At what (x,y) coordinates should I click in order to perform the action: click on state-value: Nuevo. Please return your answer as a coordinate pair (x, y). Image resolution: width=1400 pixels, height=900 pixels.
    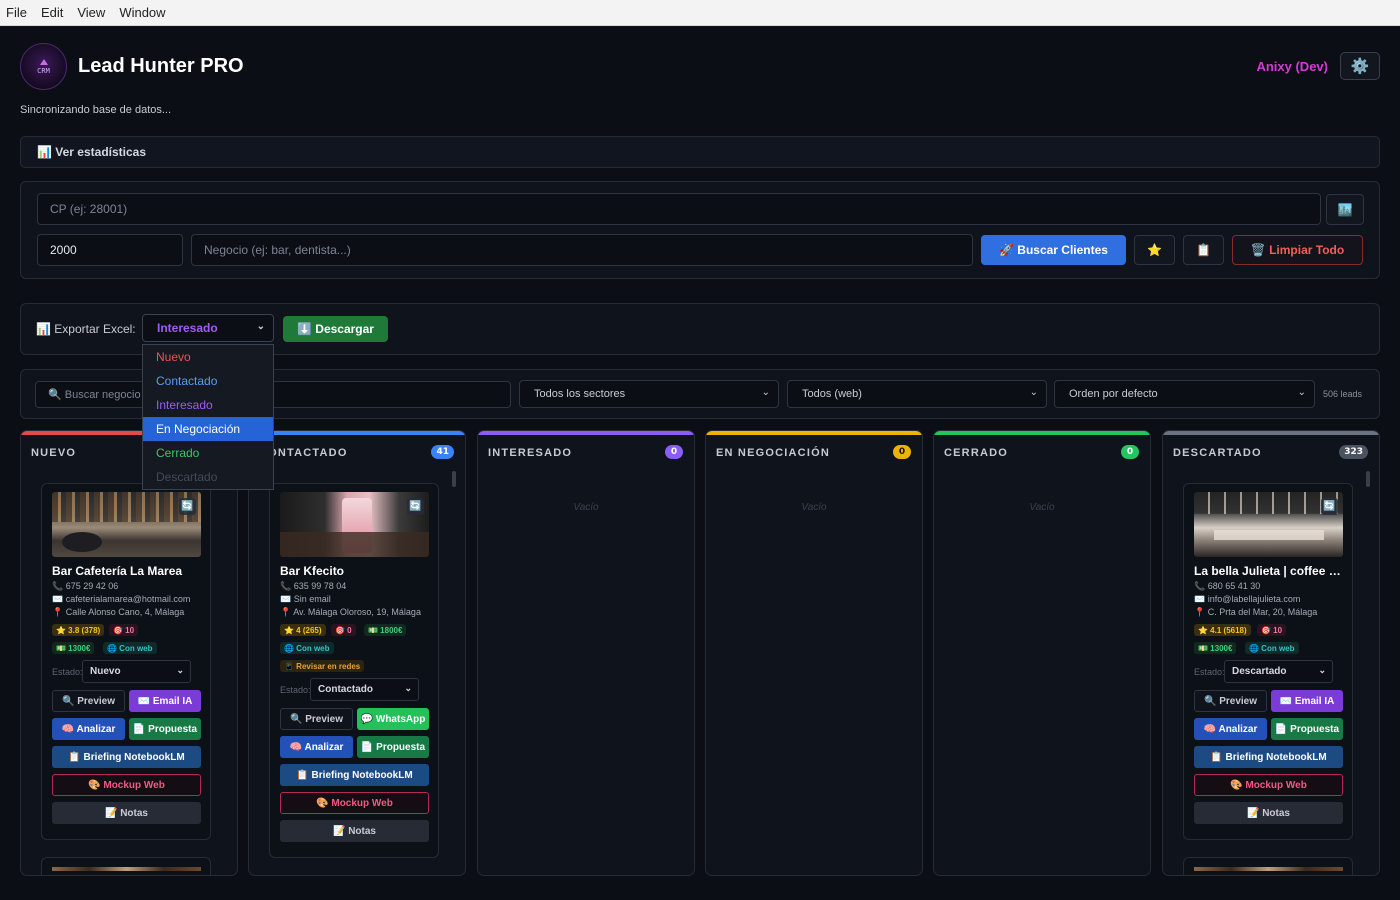
    Looking at the image, I should click on (105, 671).